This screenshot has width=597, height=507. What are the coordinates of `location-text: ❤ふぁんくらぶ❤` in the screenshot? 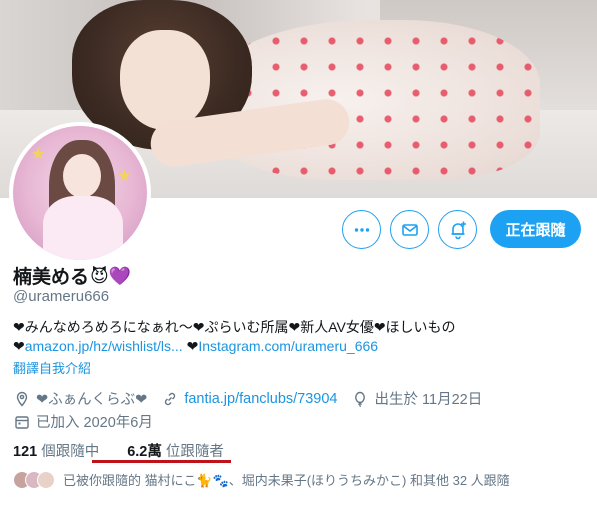 It's located at (92, 400).